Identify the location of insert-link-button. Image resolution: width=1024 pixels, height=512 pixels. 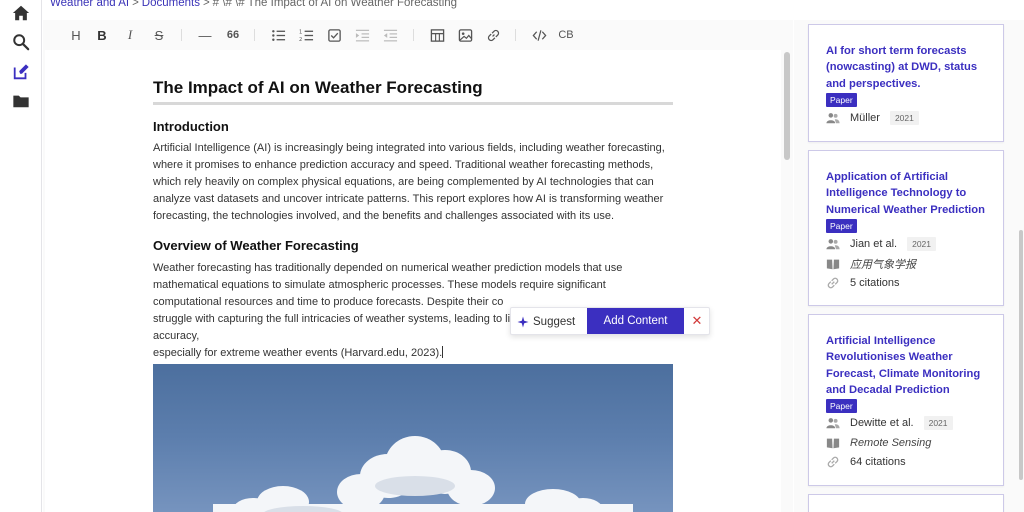
(493, 35).